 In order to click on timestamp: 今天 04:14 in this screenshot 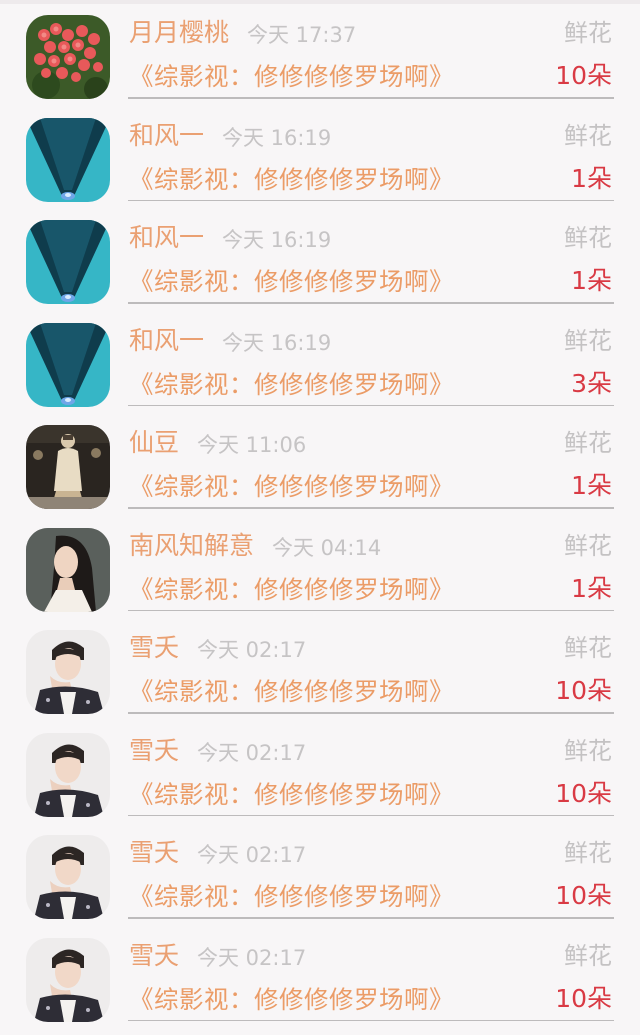, I will do `click(327, 547)`.